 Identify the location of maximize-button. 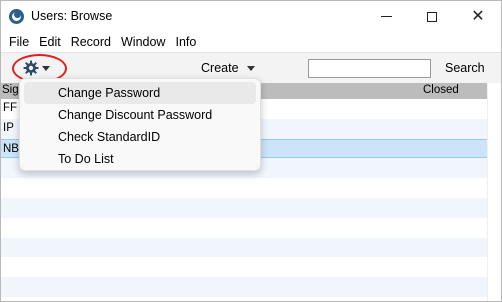
(432, 16).